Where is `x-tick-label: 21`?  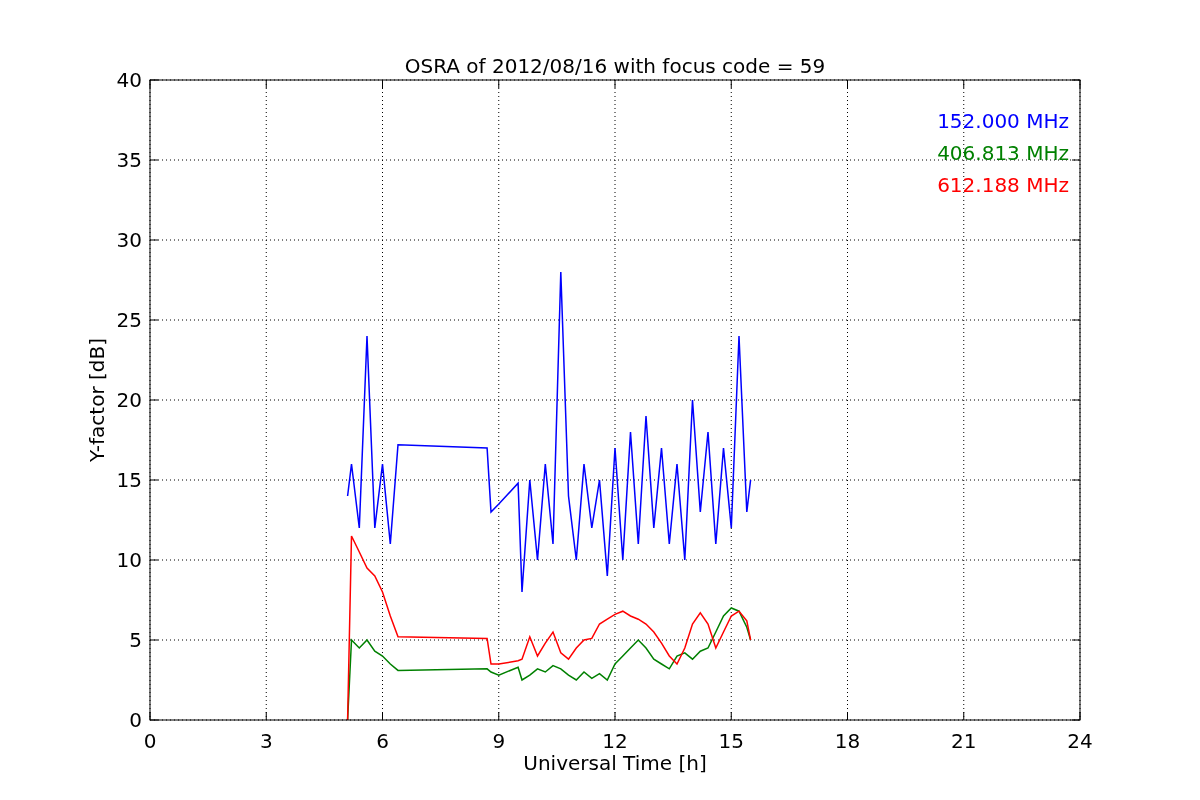 x-tick-label: 21 is located at coordinates (964, 741).